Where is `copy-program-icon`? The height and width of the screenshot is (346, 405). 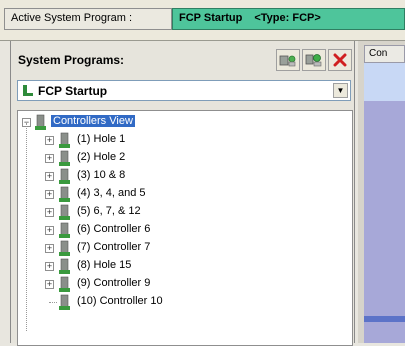 copy-program-icon is located at coordinates (313, 60).